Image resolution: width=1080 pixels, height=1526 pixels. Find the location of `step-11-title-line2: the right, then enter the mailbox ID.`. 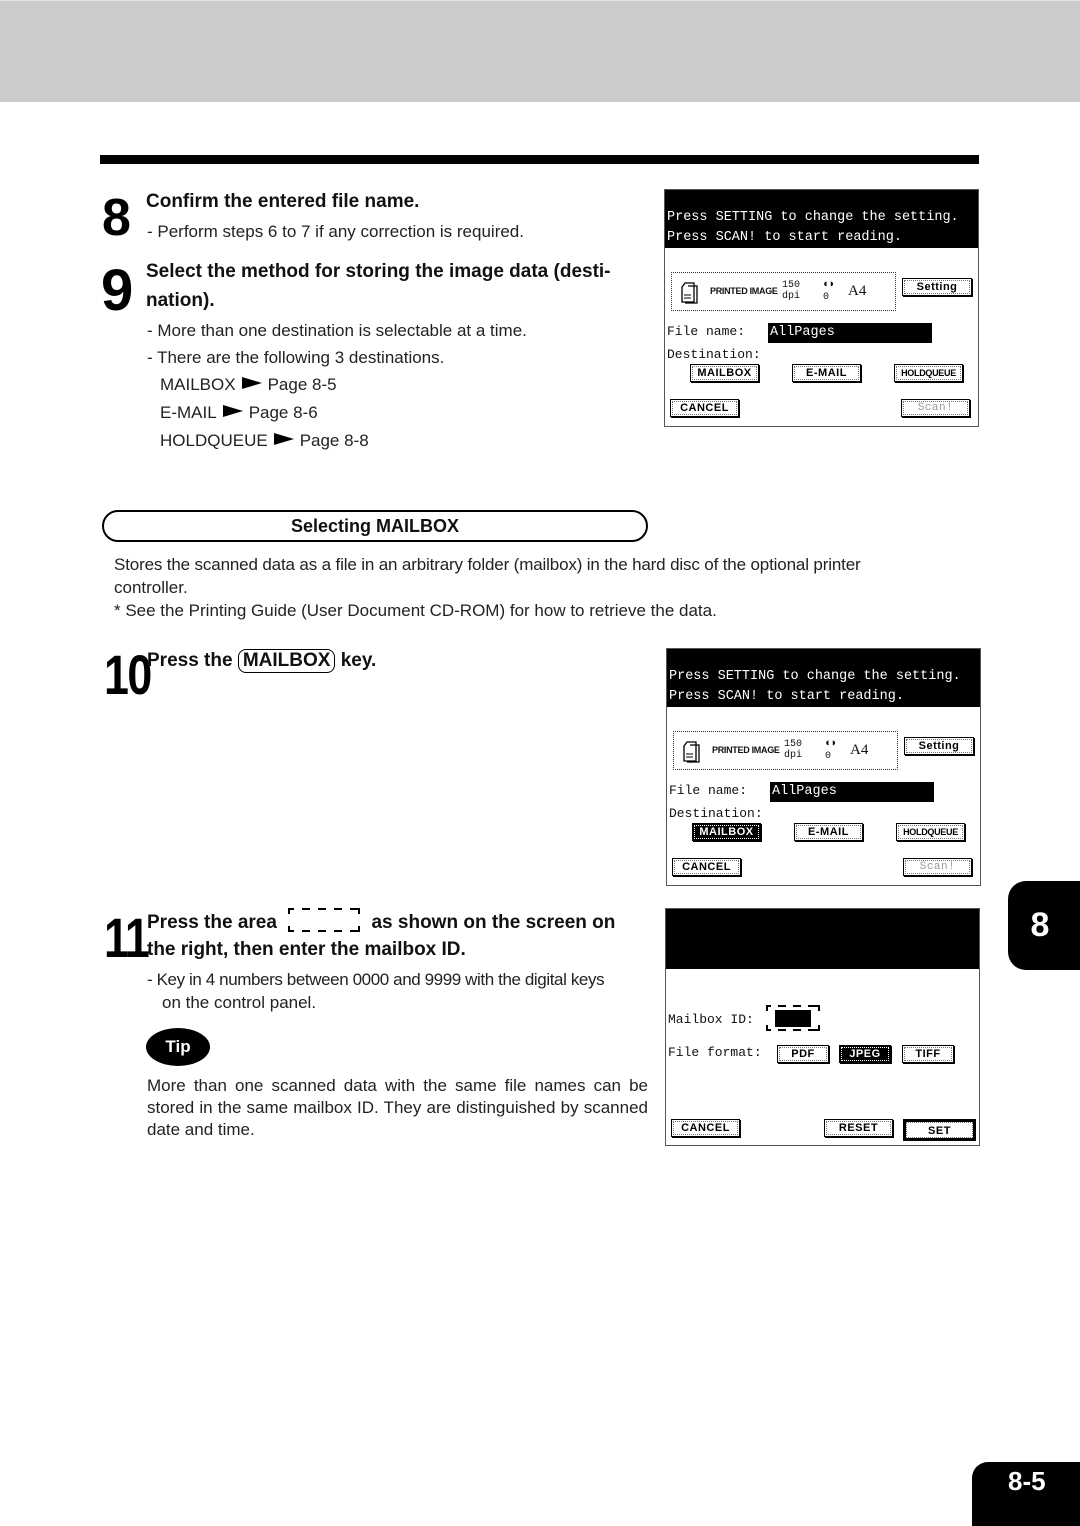

step-11-title-line2: the right, then enter the mailbox ID. is located at coordinates (306, 949).